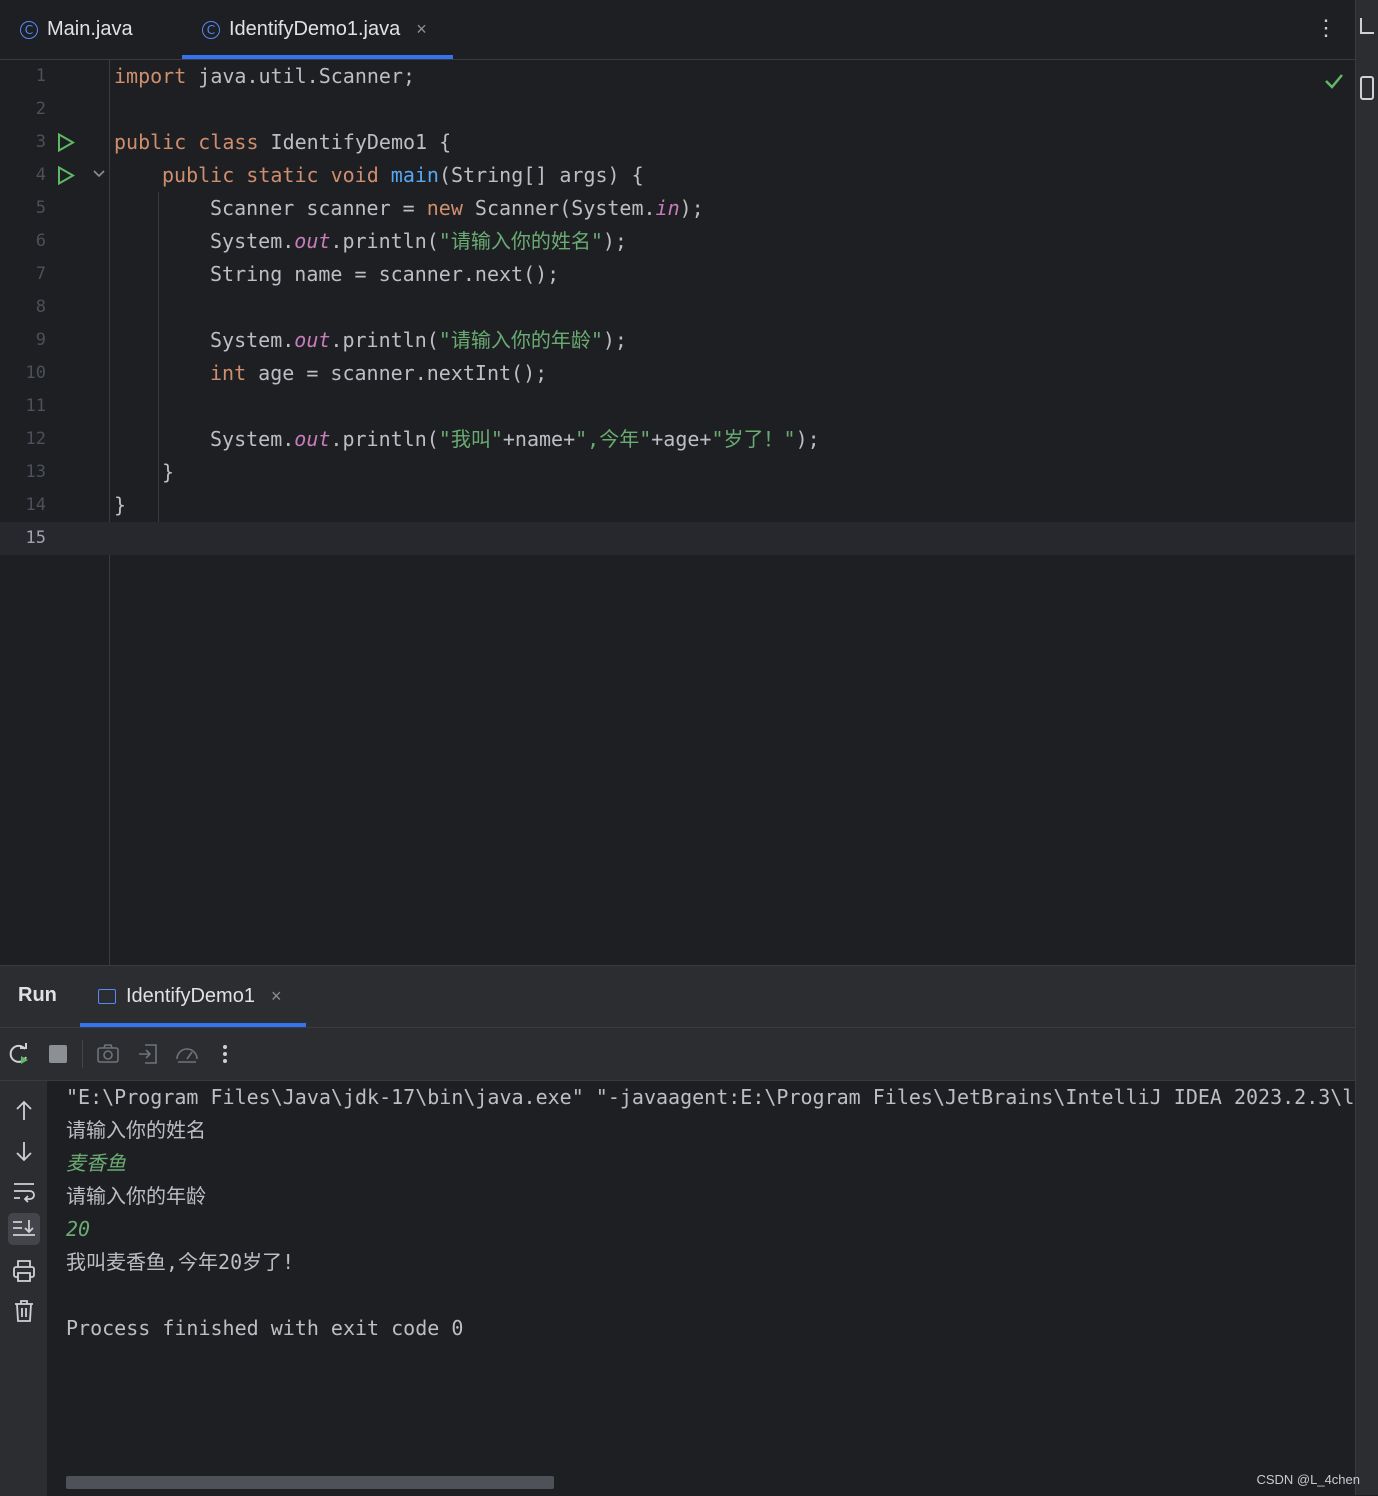 This screenshot has height=1496, width=1378. Describe the element at coordinates (677, 109) in the screenshot. I see `code-line: 2` at that location.